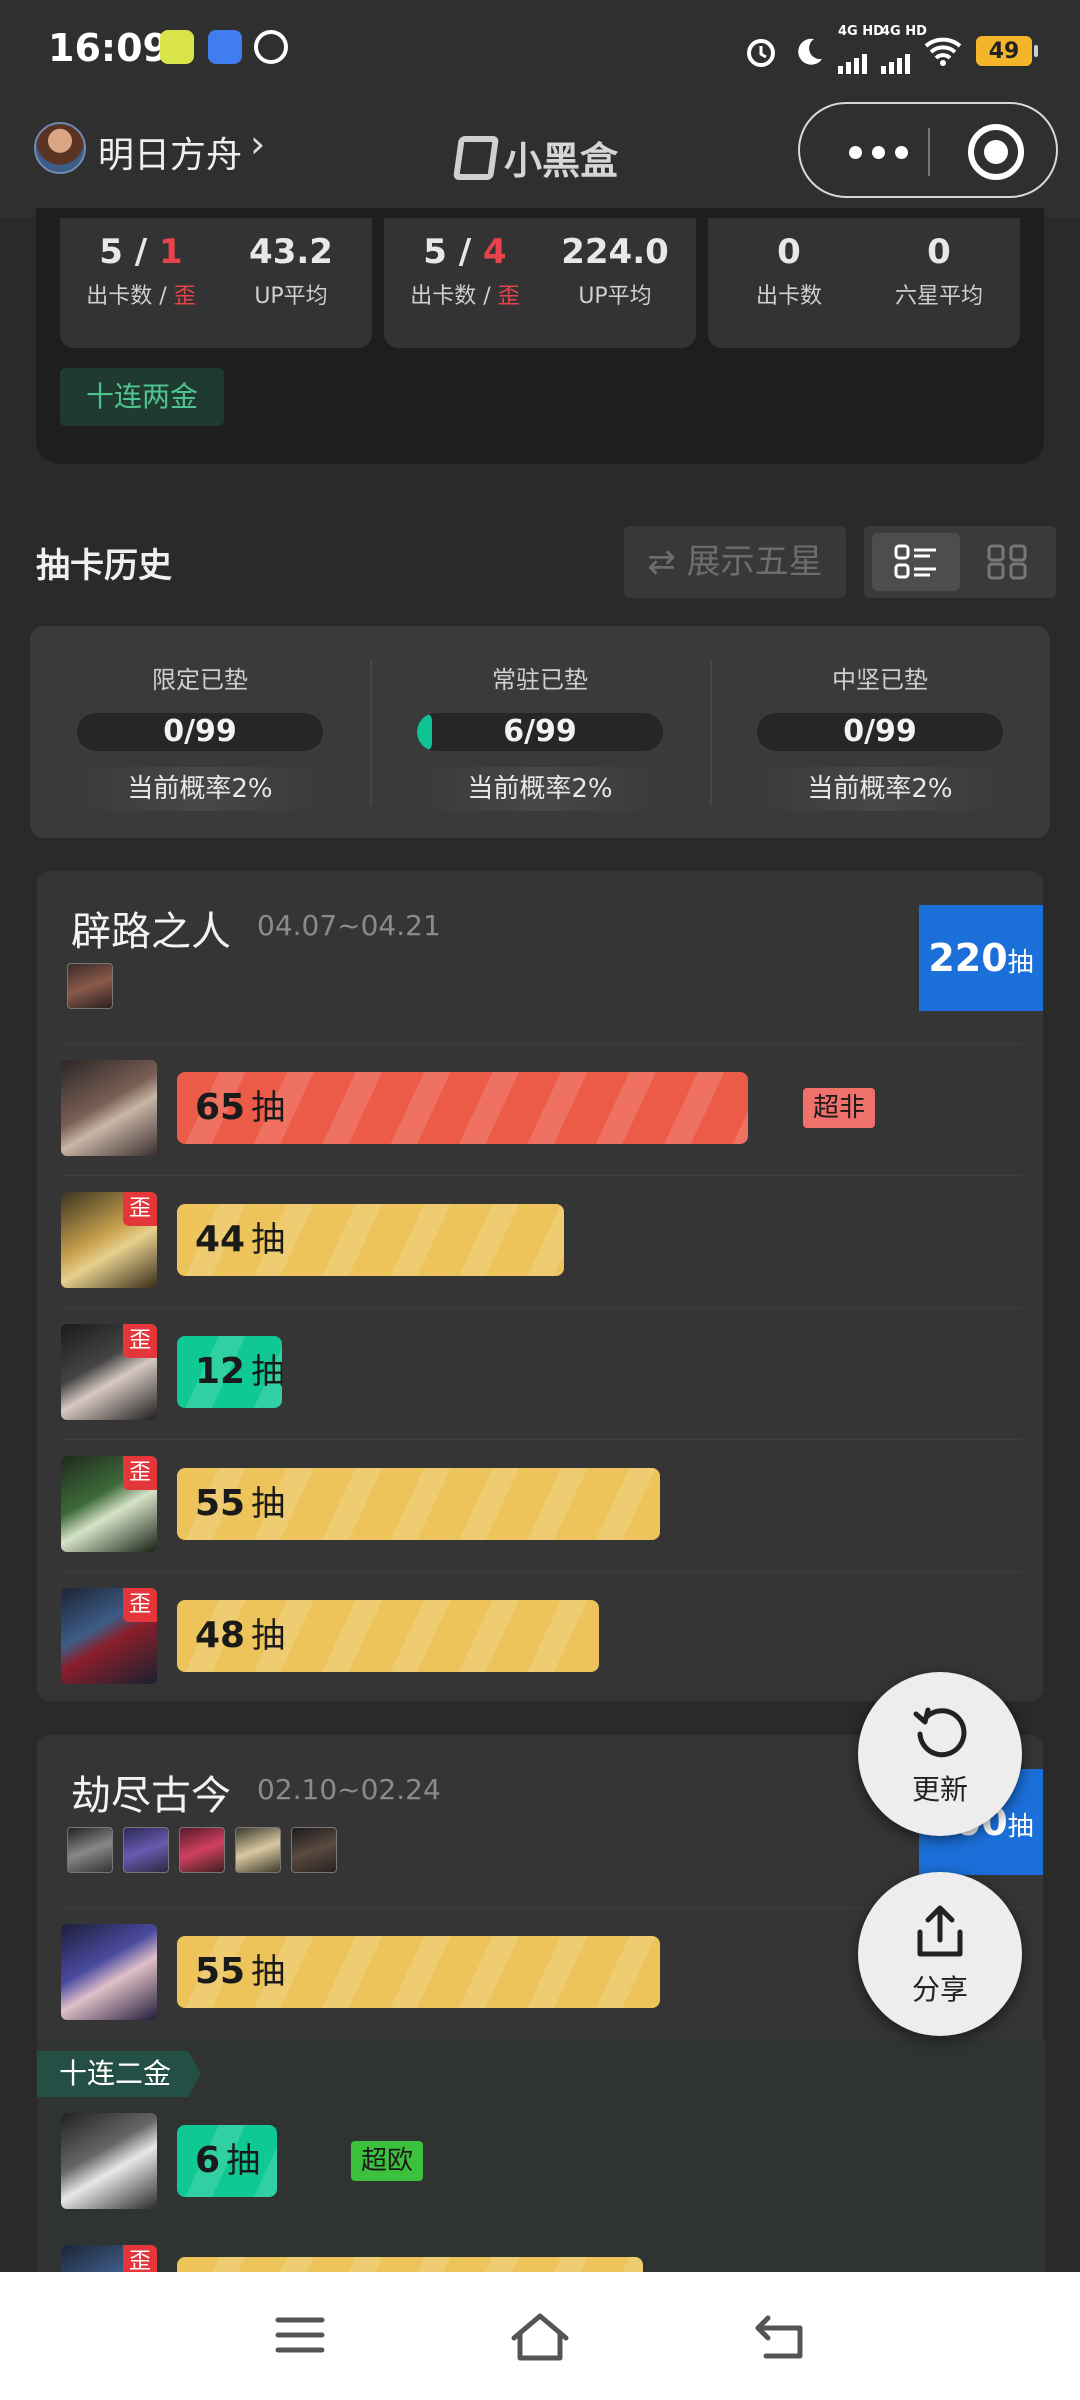  Describe the element at coordinates (789, 252) in the screenshot. I see `stat-count: 0` at that location.